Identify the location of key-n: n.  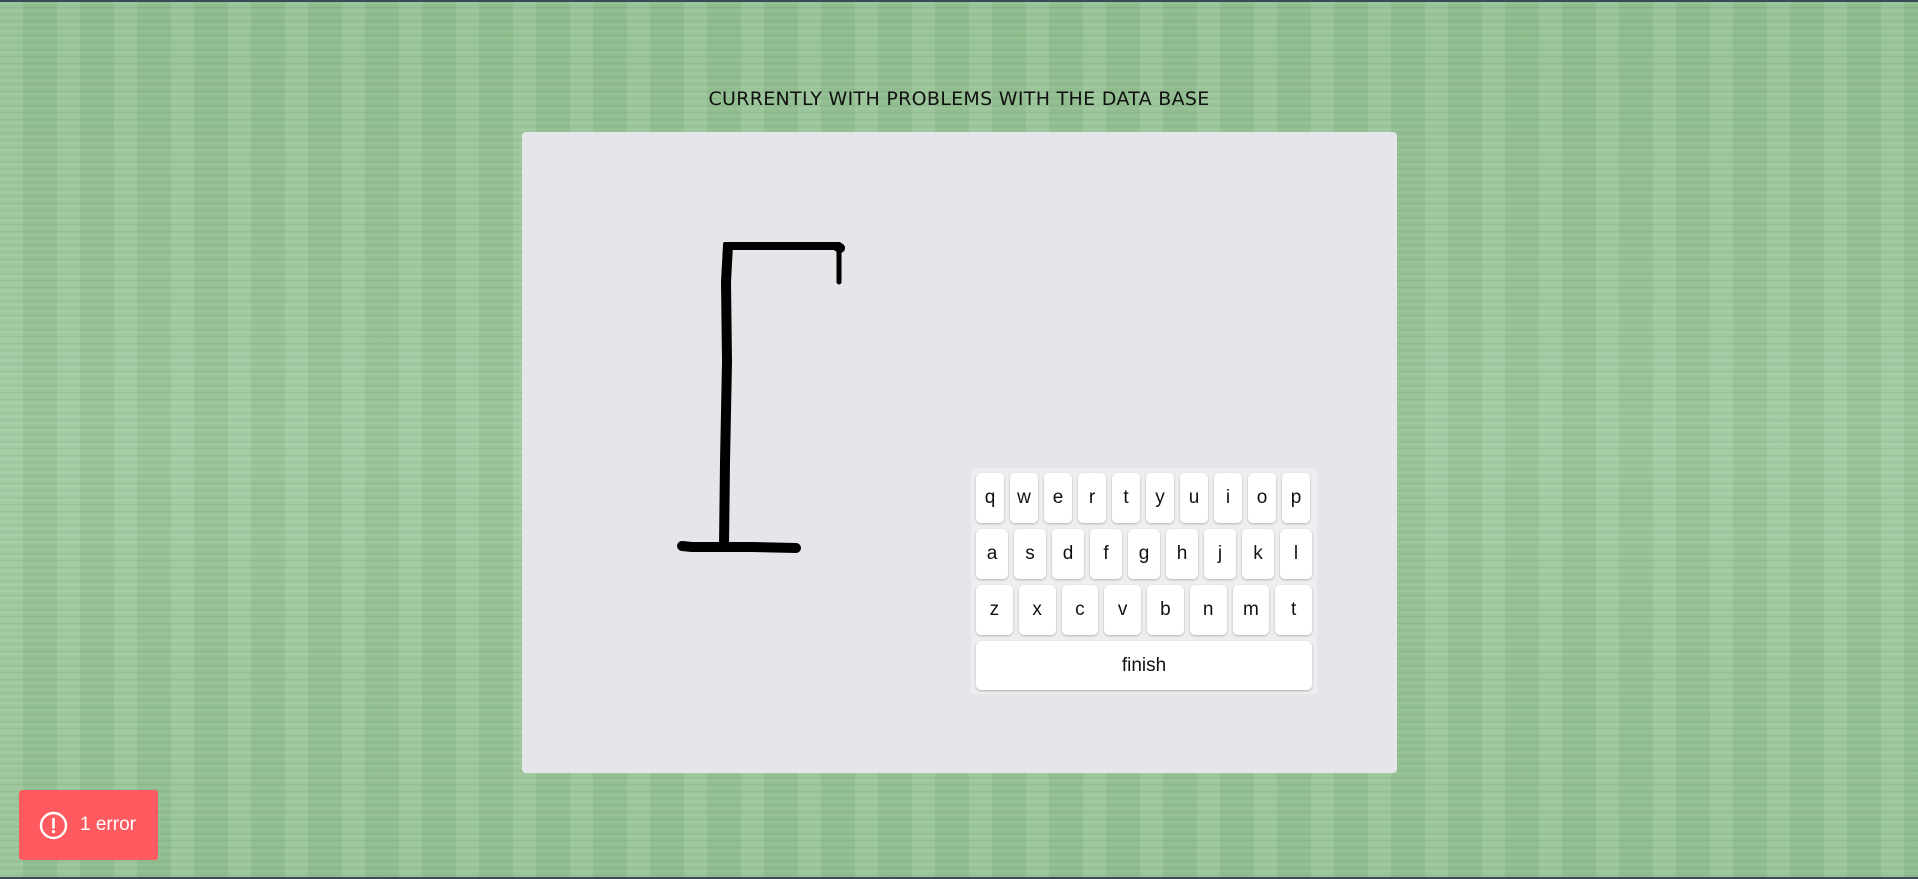
(1208, 610).